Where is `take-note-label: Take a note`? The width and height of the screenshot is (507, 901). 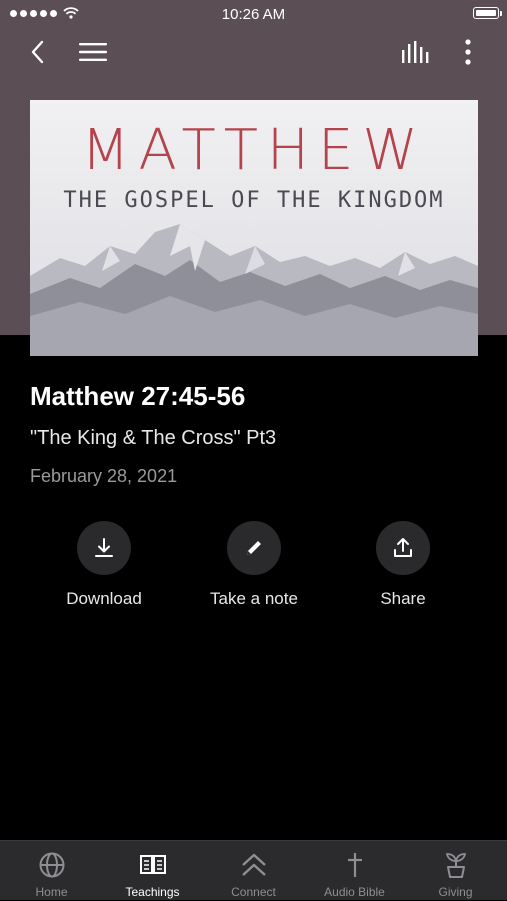 take-note-label: Take a note is located at coordinates (254, 598).